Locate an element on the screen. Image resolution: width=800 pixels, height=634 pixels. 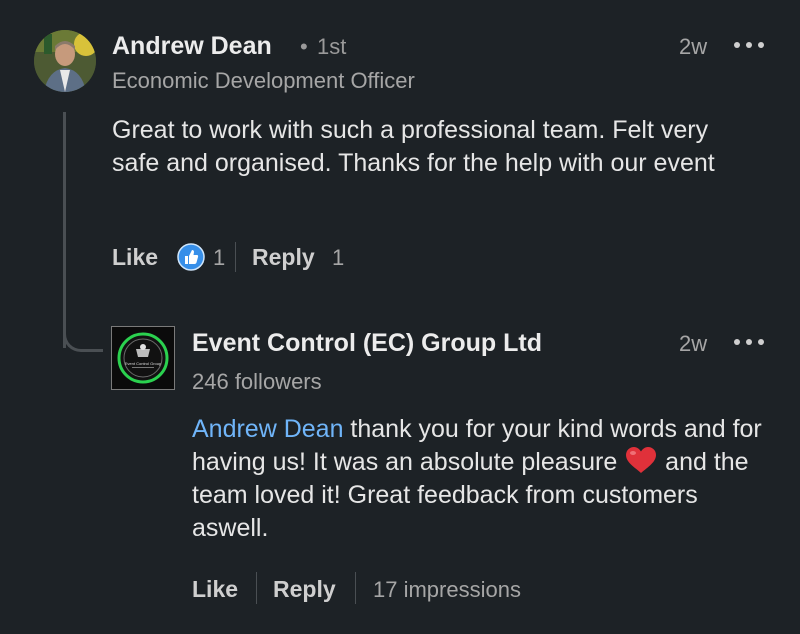
more-options-button is located at coordinates (749, 45).